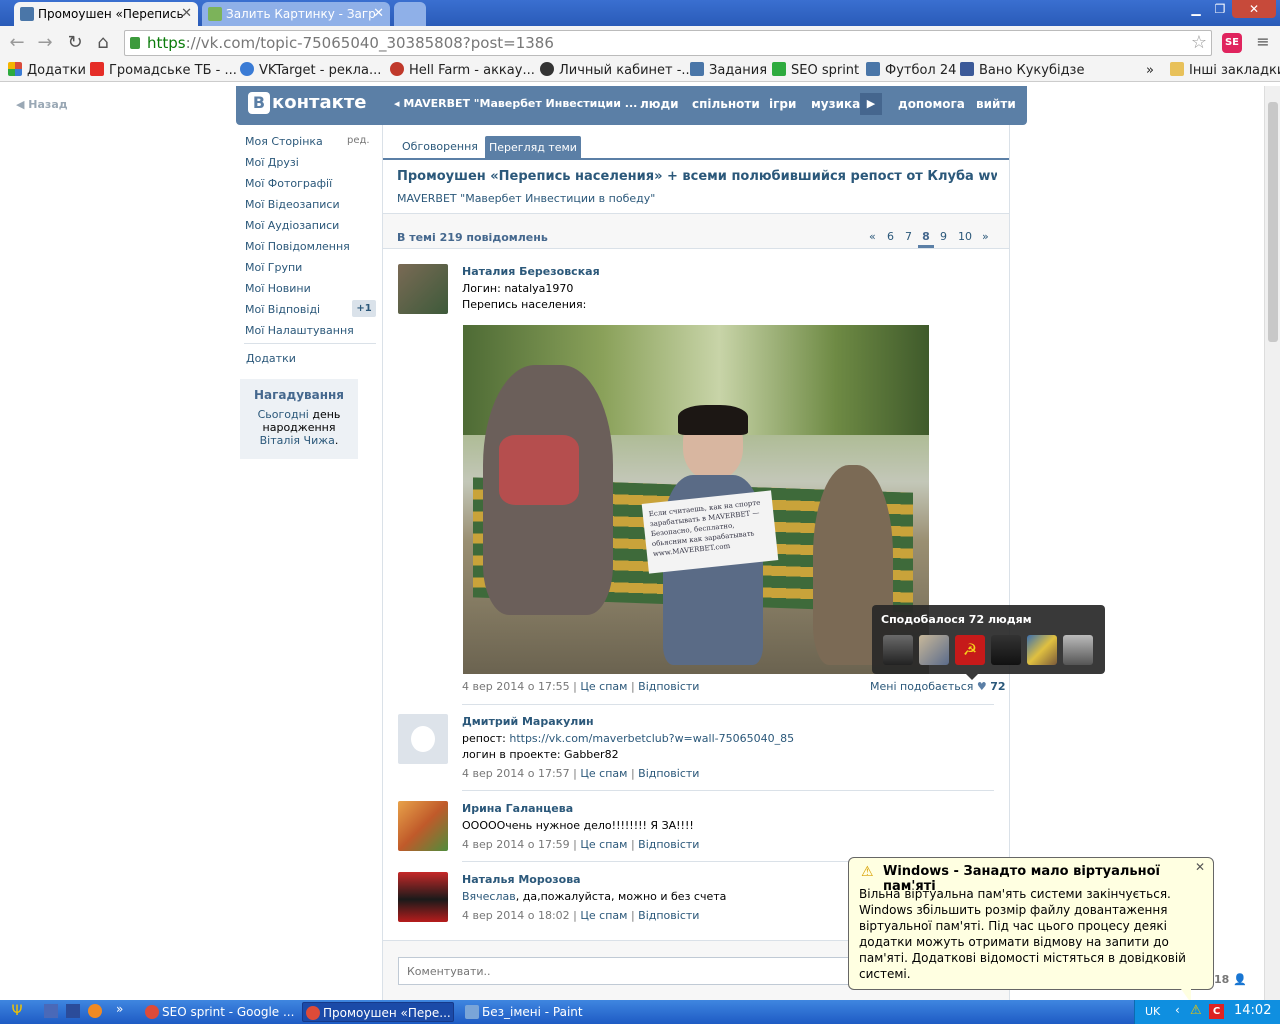 The width and height of the screenshot is (1280, 1024). What do you see at coordinates (17, 43) in the screenshot?
I see `back-arrow-icon: ←` at bounding box center [17, 43].